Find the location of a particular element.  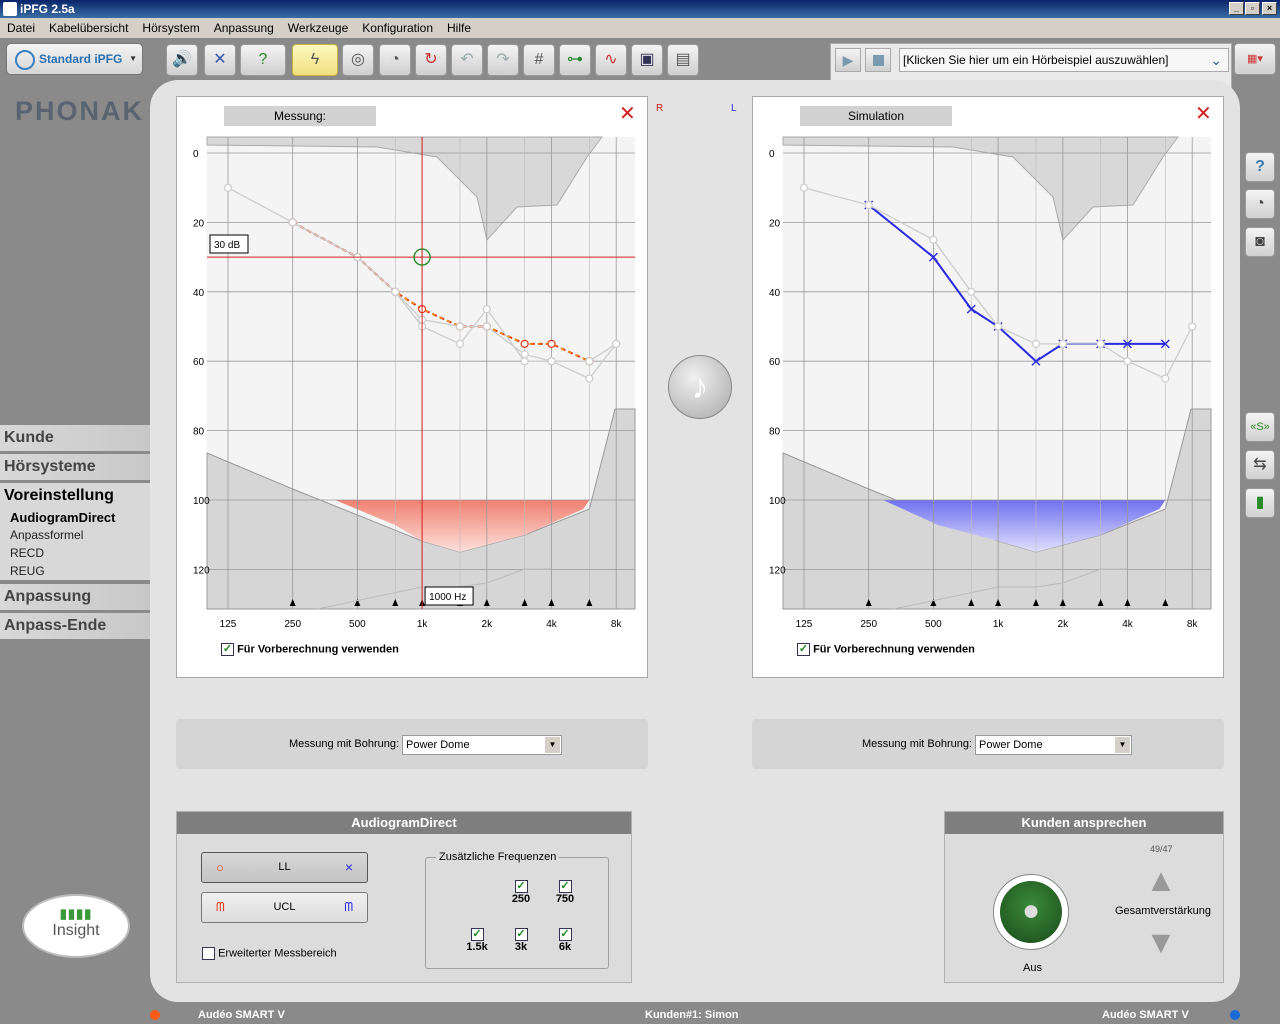

talk-to-client-button: ● is located at coordinates (1031, 912).